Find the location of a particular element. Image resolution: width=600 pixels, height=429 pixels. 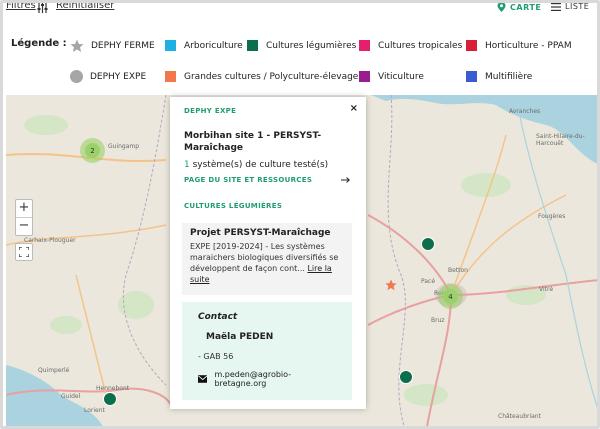

map-view-toggle: CARTE is located at coordinates (519, 7).